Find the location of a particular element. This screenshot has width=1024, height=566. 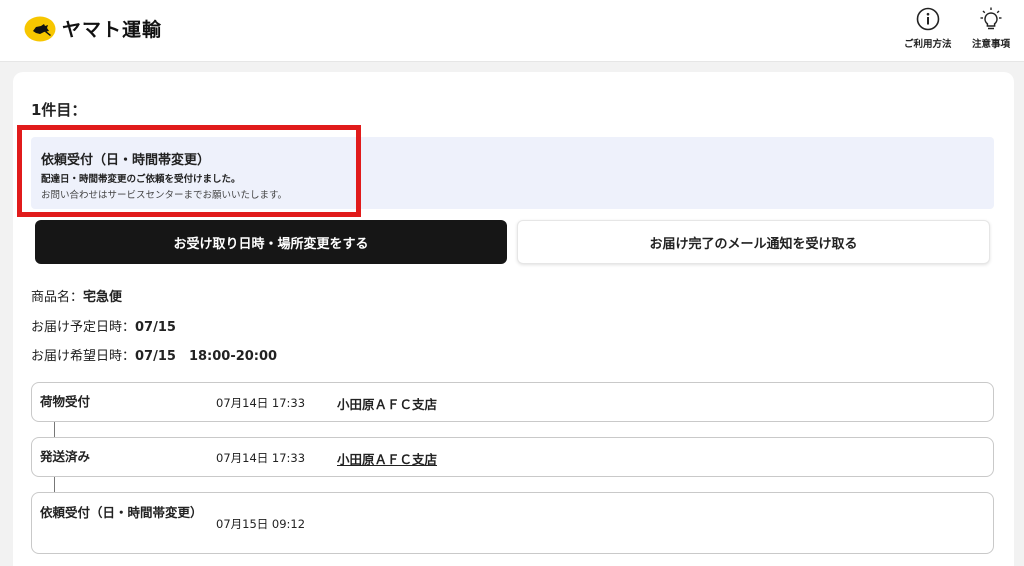

header: ヤマト運輸 ご利用方法 注意事項 is located at coordinates (512, 31).